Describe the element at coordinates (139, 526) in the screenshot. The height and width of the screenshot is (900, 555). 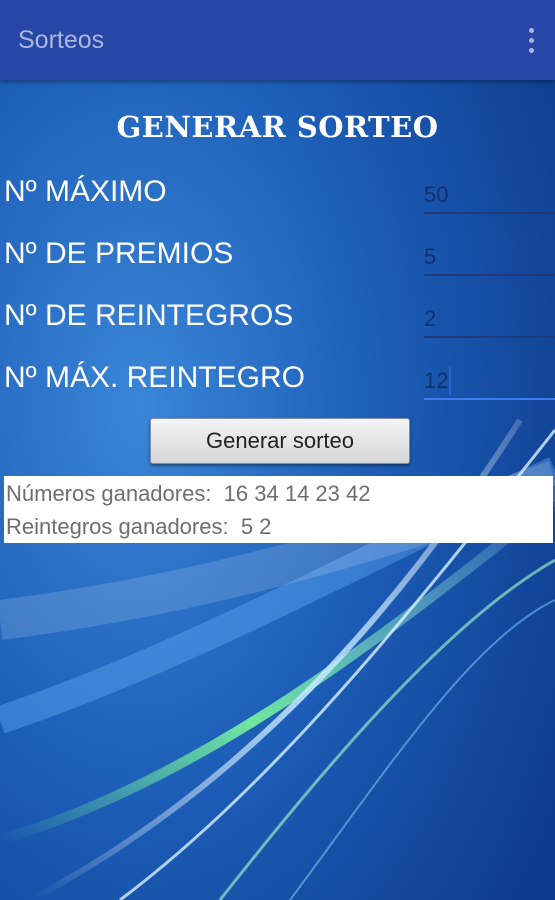
I see `winning-refunds-text: Reintegros ganadores: 5 2` at that location.